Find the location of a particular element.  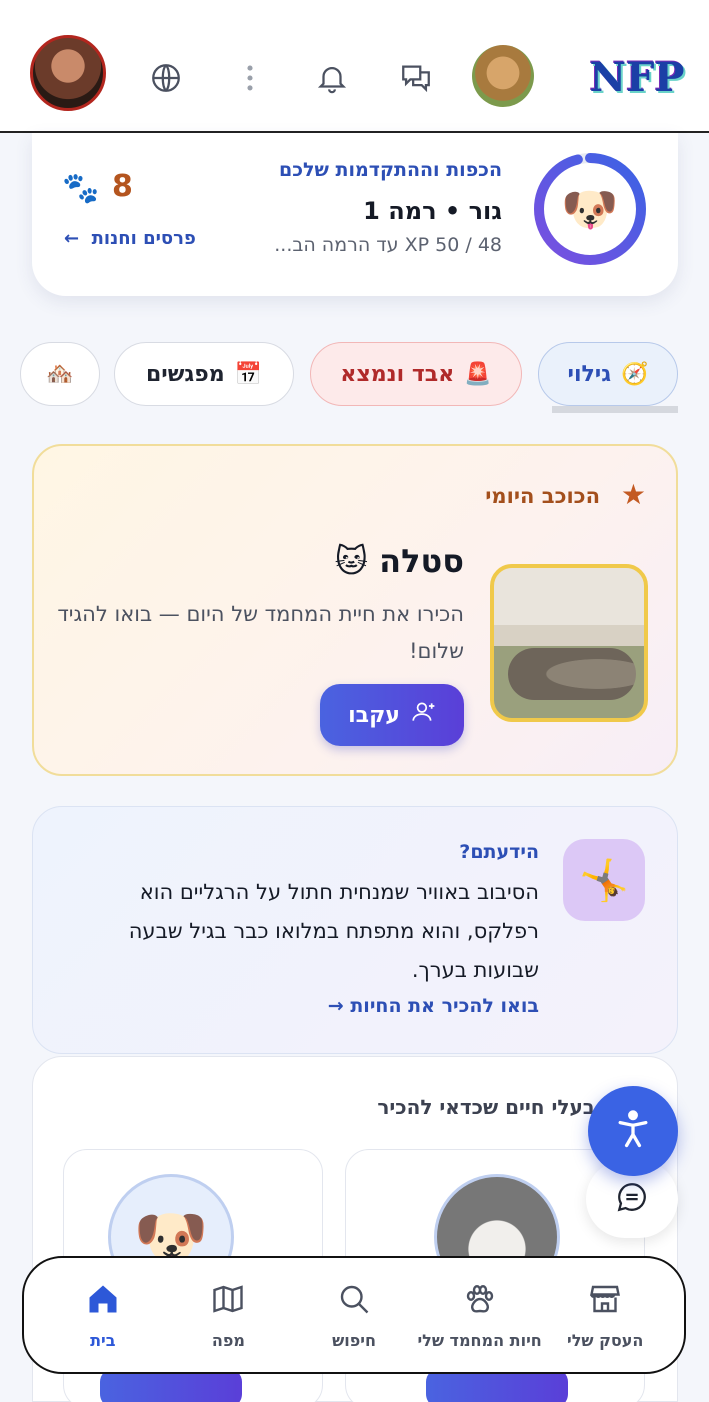

nav-label: חיות המחמד שלי is located at coordinates (479, 1340).